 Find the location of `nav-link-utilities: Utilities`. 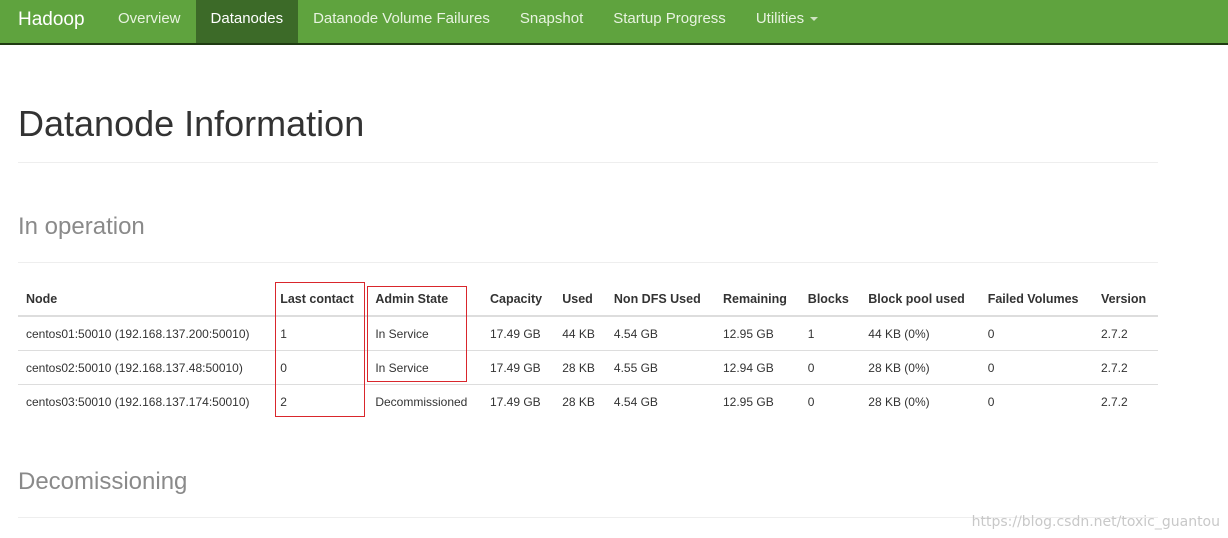

nav-link-utilities: Utilities is located at coordinates (787, 21).